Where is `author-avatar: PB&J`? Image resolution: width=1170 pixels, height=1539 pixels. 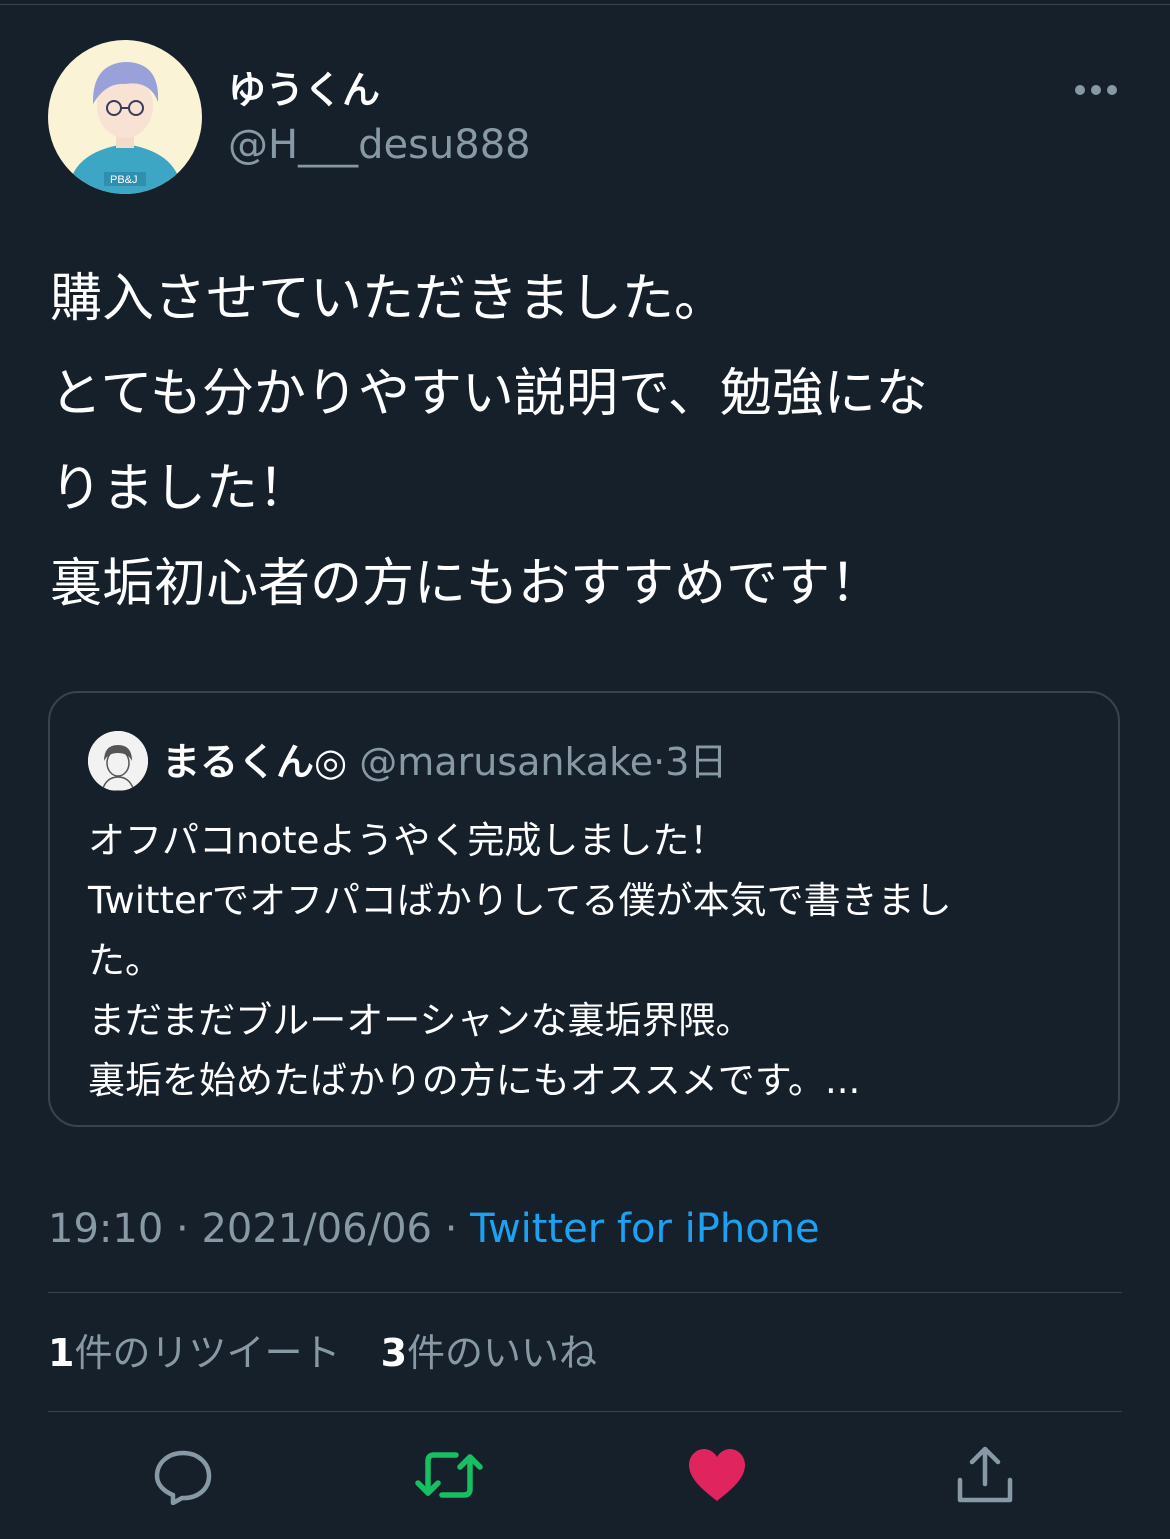
author-avatar: PB&J is located at coordinates (125, 117).